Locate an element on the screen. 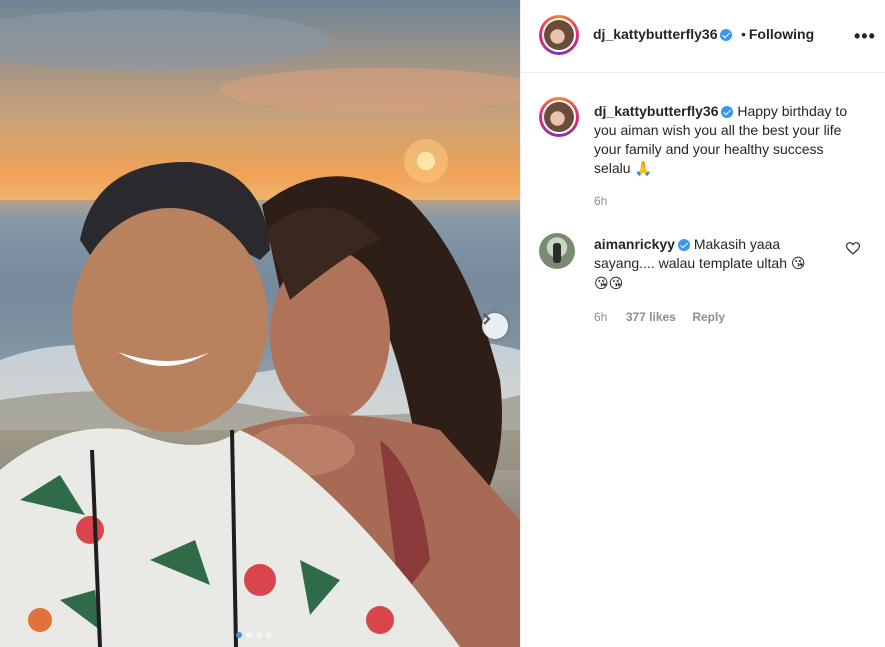 This screenshot has height=647, width=885. kiss-emoji-icon: 😘😘 is located at coordinates (609, 284).